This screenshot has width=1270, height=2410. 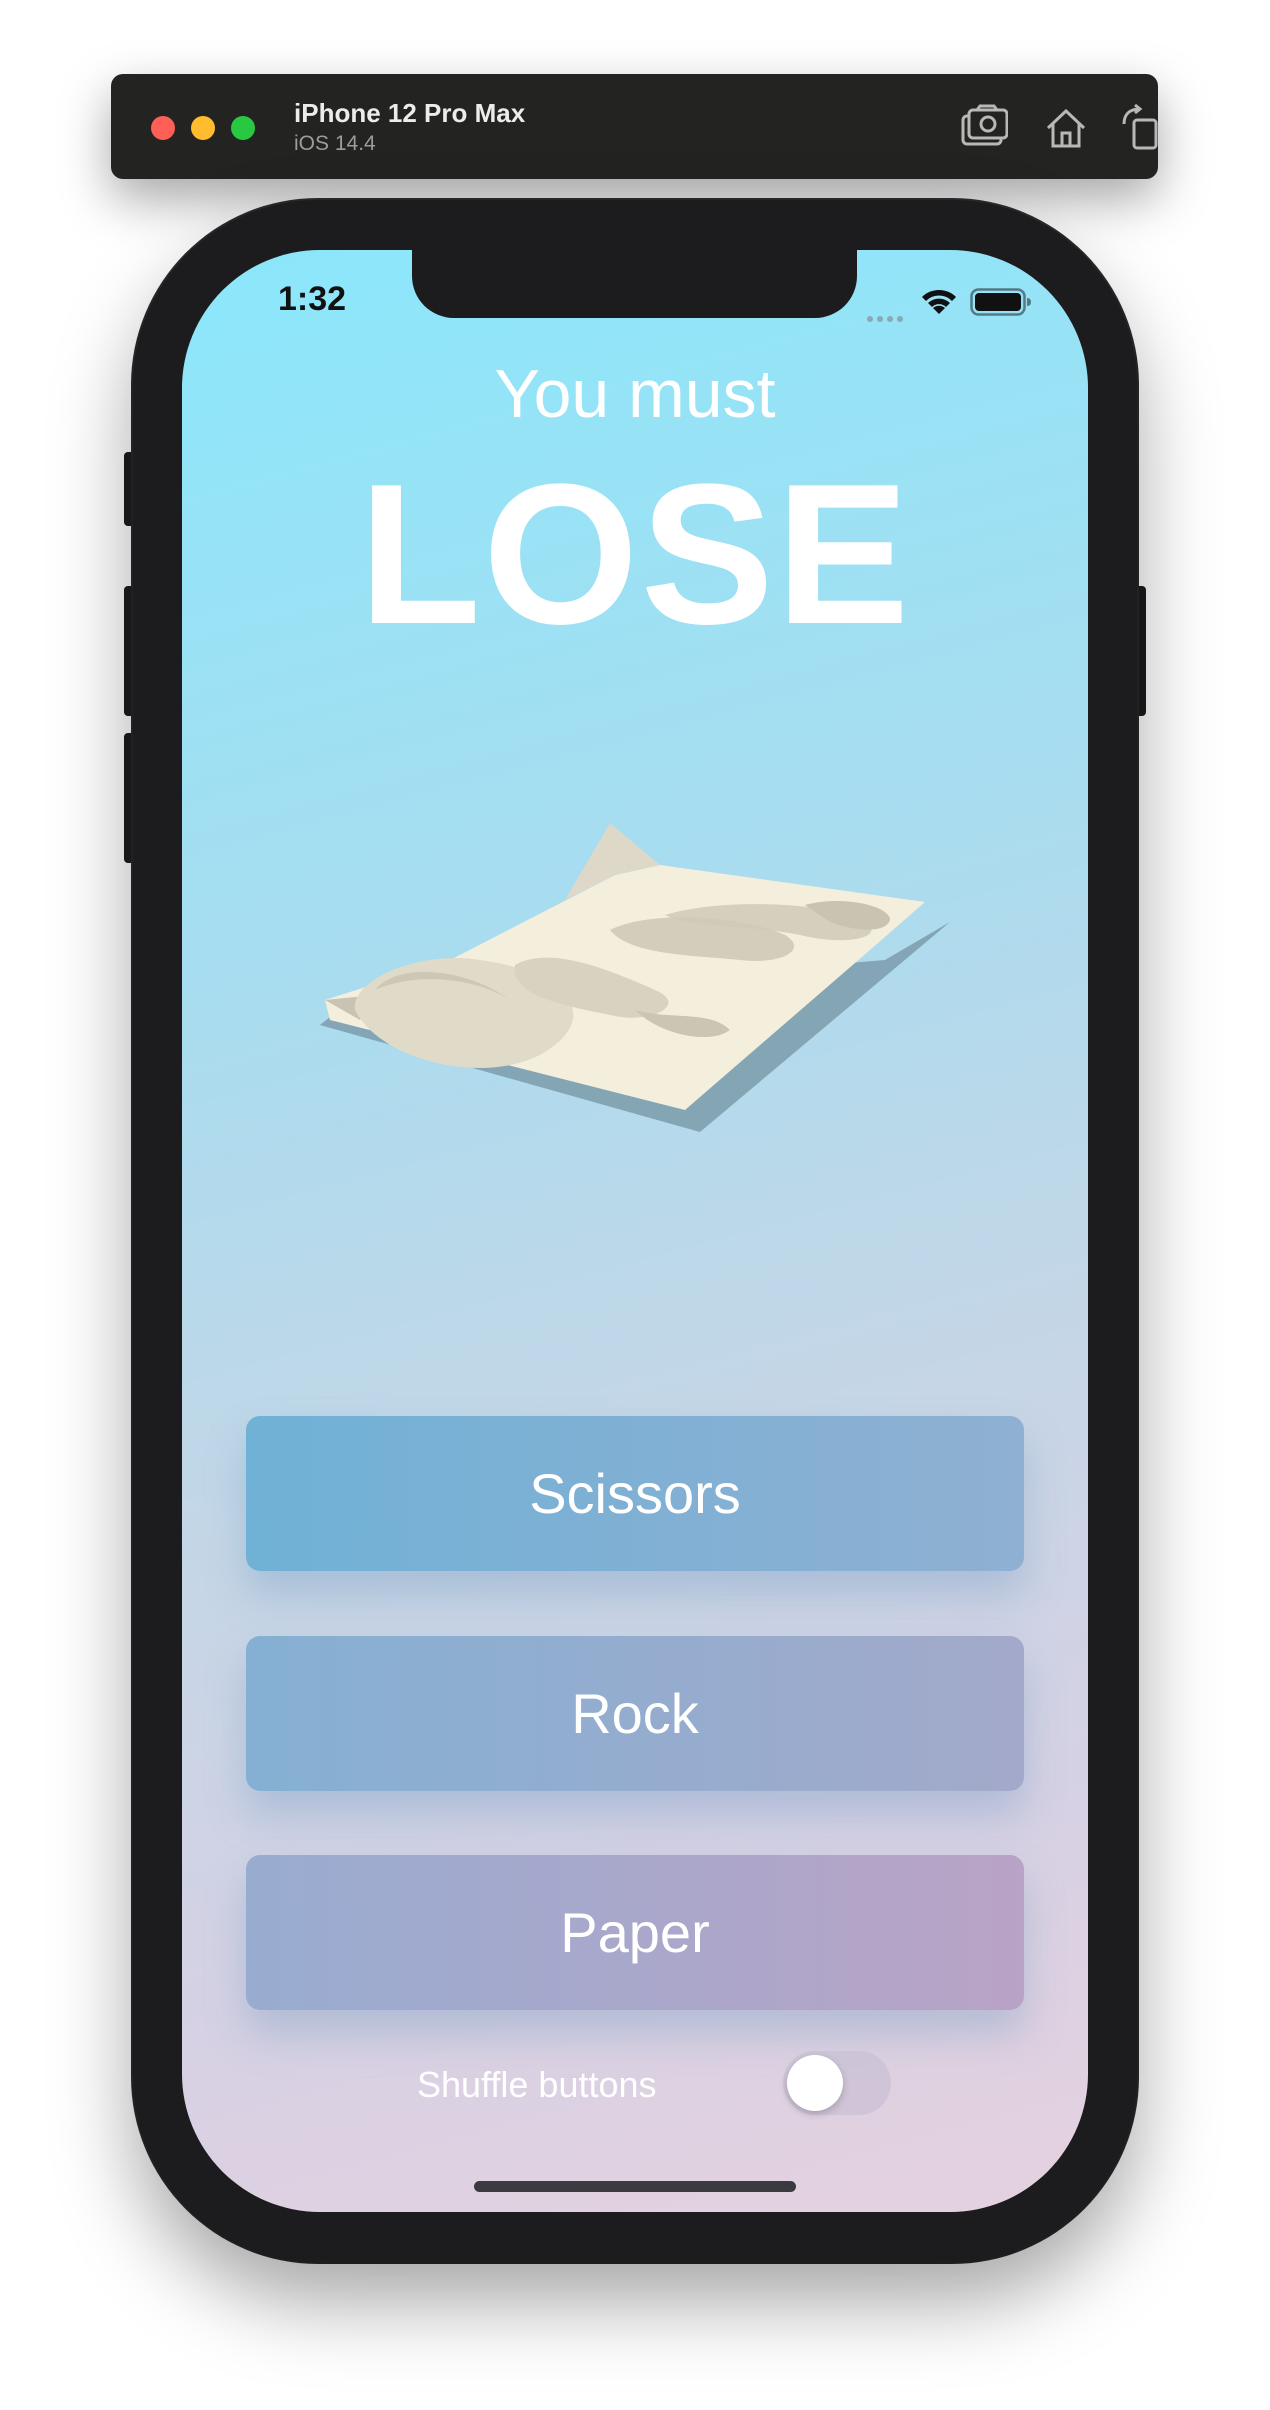 What do you see at coordinates (635, 2186) in the screenshot?
I see `home-indicator` at bounding box center [635, 2186].